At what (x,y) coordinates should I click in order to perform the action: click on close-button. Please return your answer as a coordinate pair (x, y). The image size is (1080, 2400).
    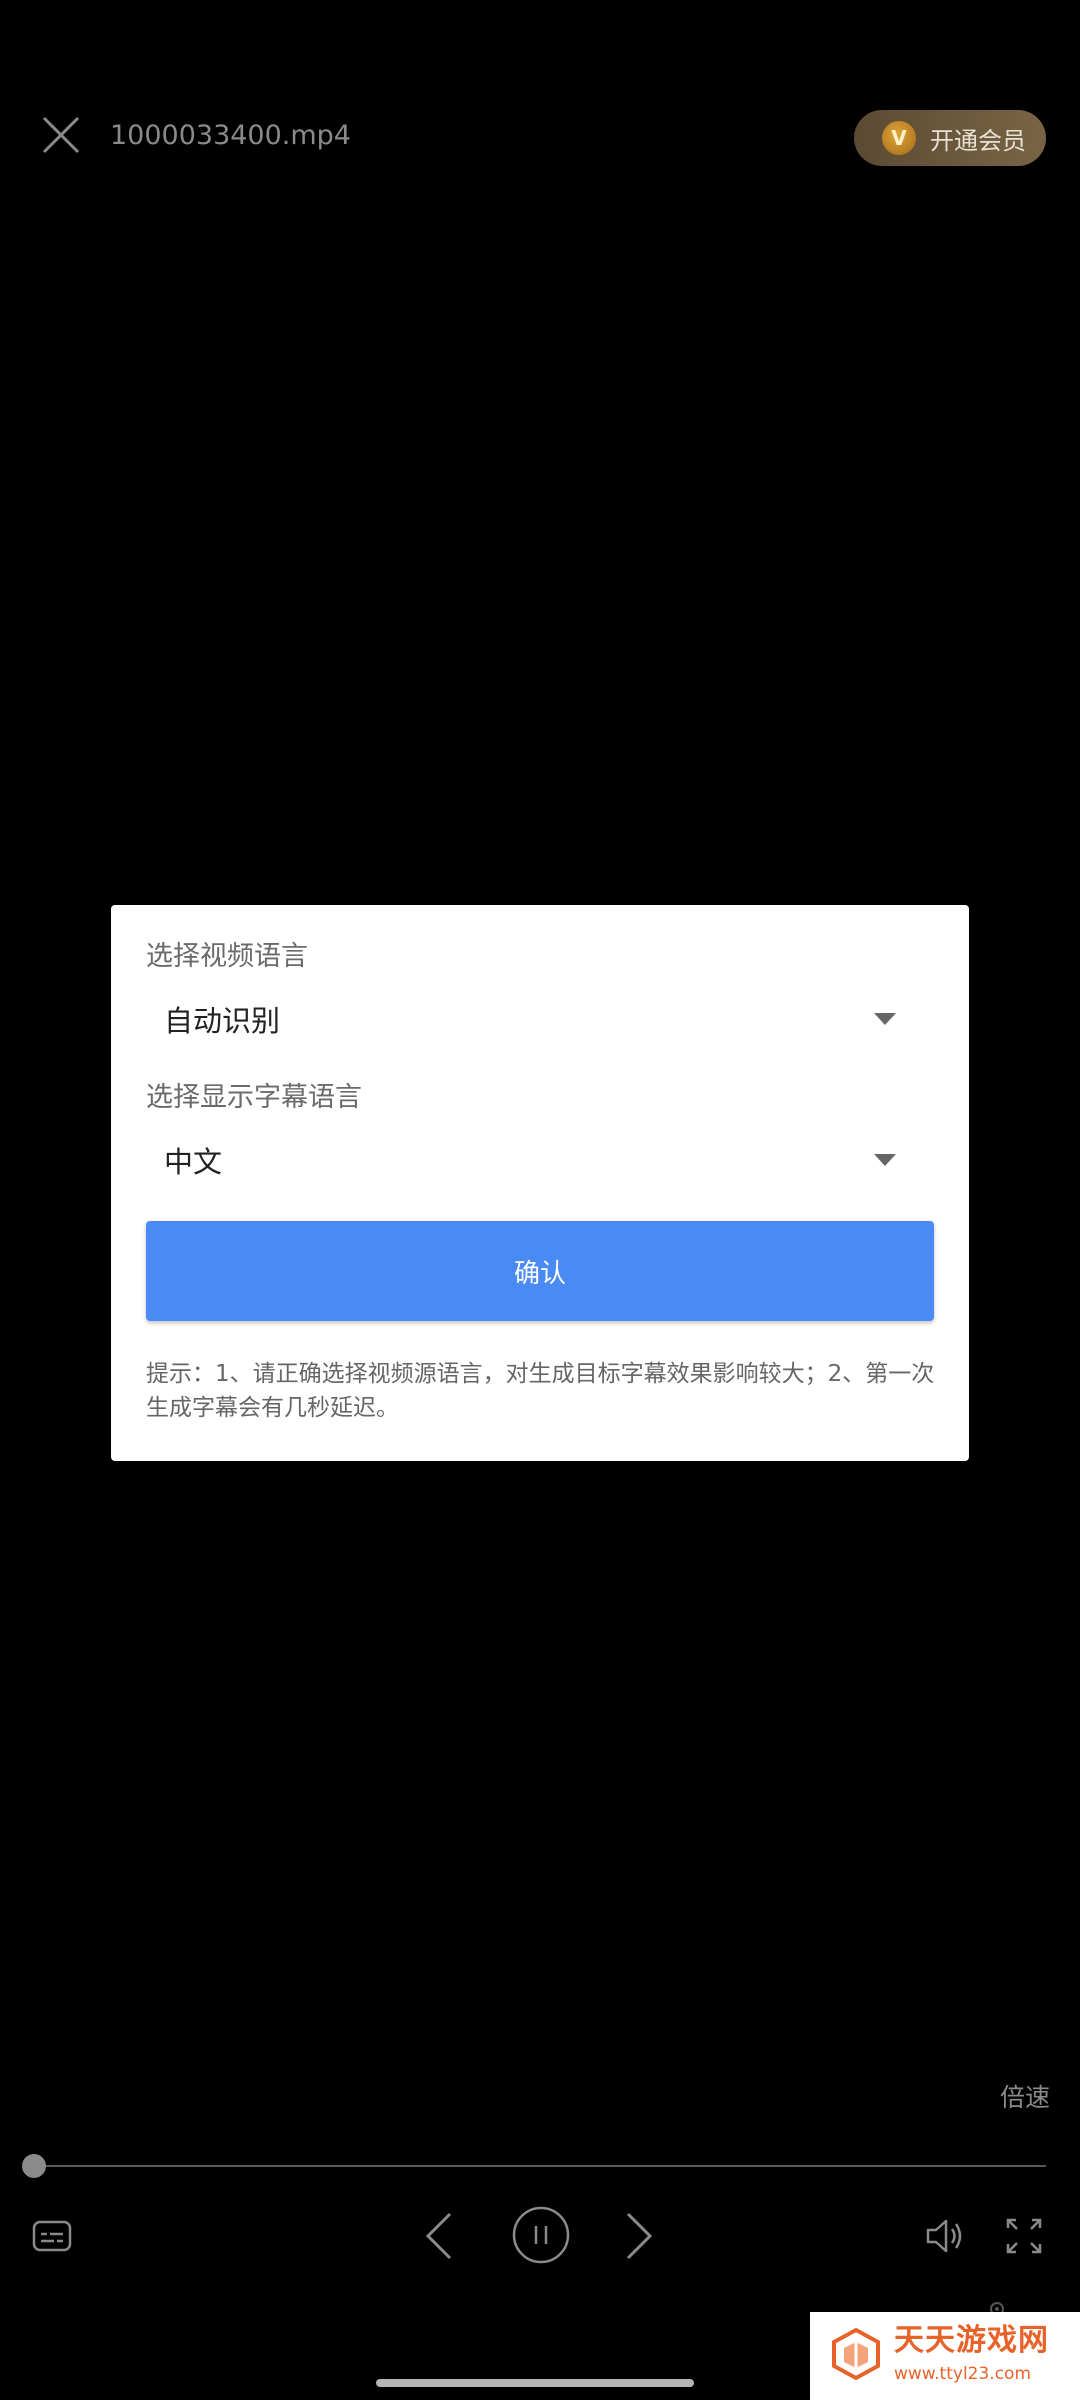
    Looking at the image, I should click on (61, 135).